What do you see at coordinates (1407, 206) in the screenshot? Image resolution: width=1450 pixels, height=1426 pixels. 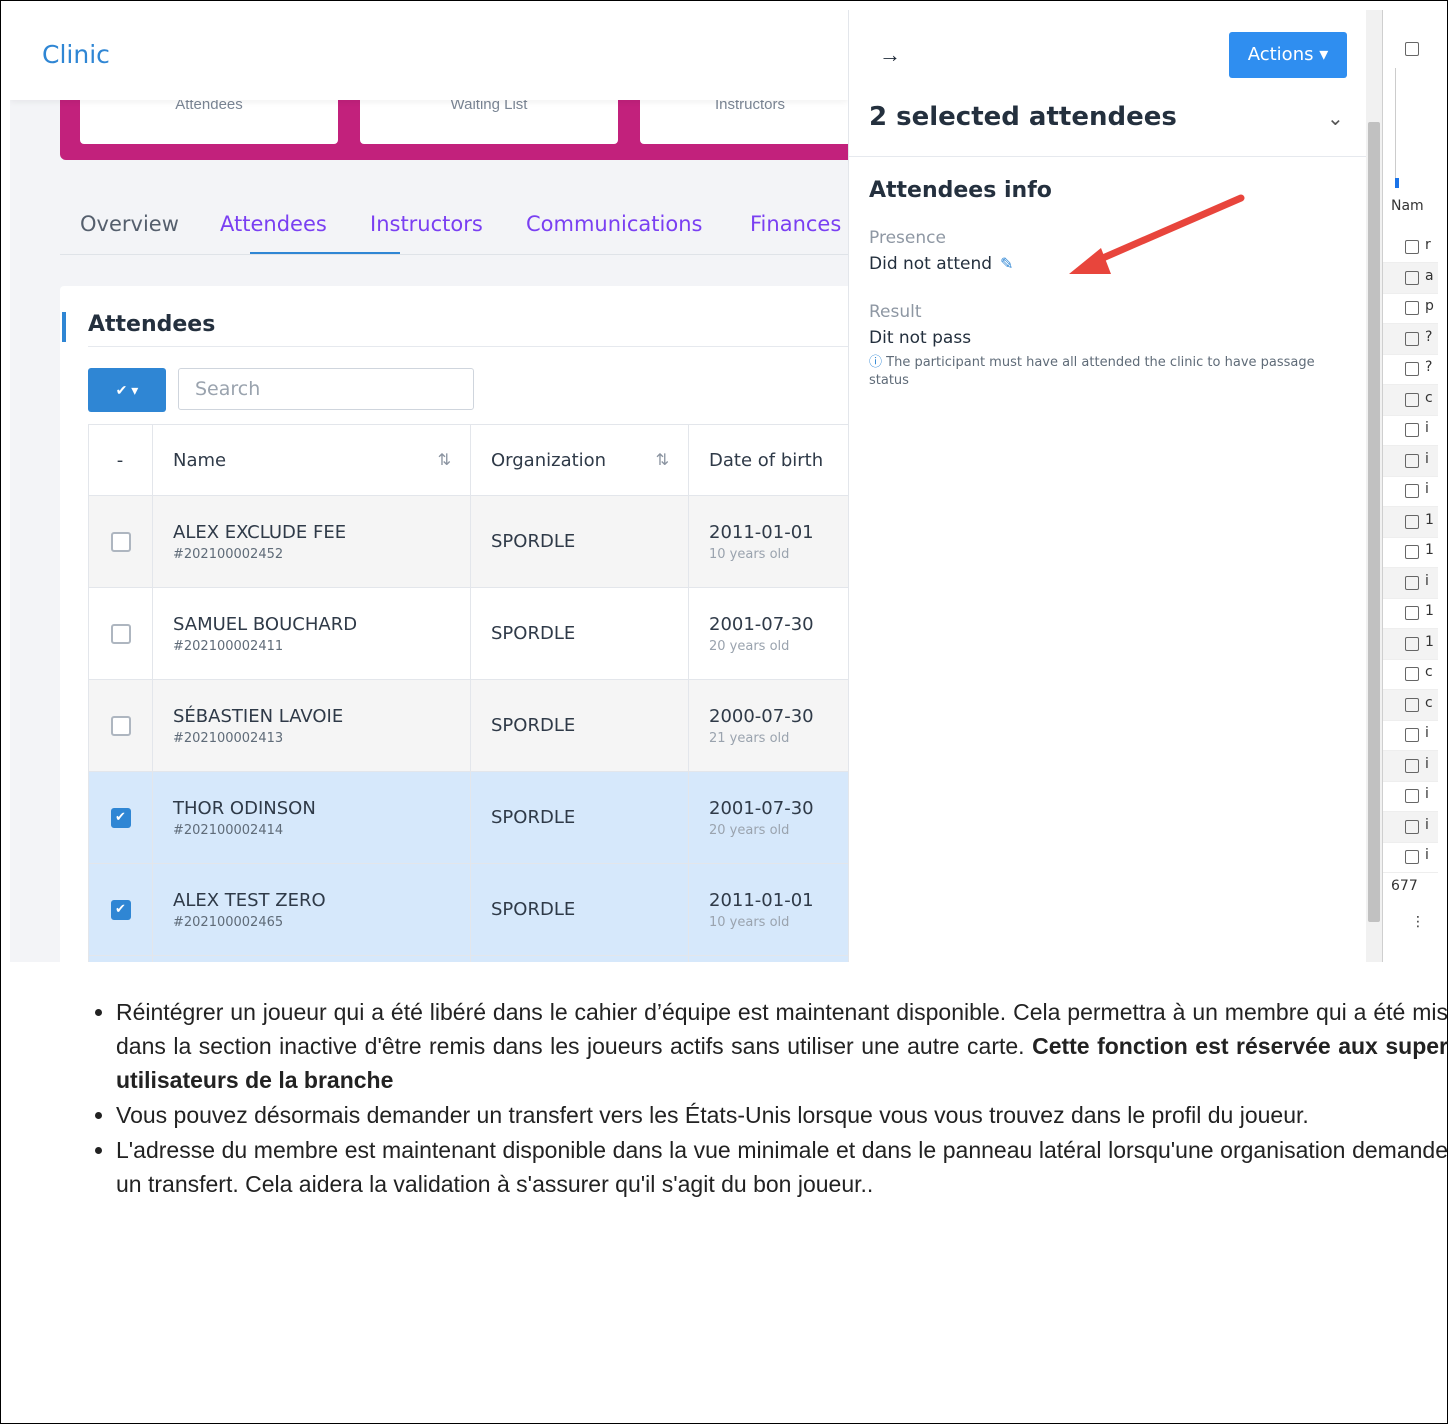 I see `devtools-name-header: Nam` at bounding box center [1407, 206].